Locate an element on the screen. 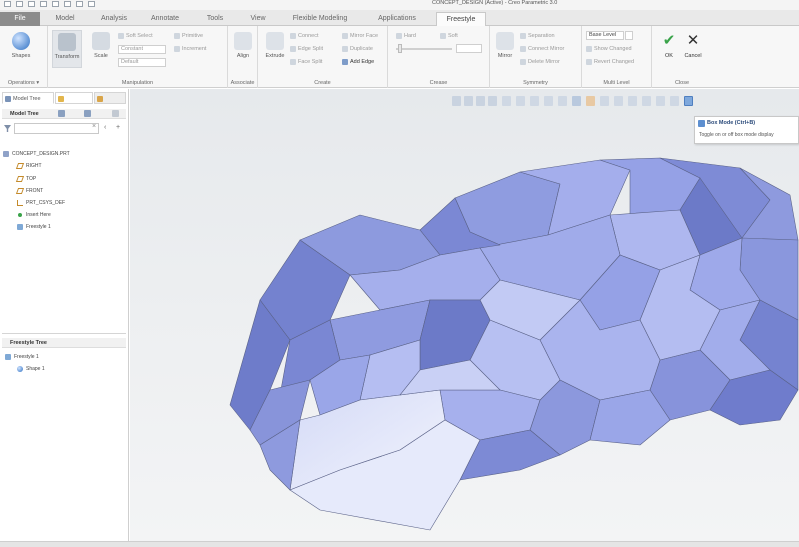 This screenshot has width=799, height=547. group-associate: Align Associate is located at coordinates (243, 57).